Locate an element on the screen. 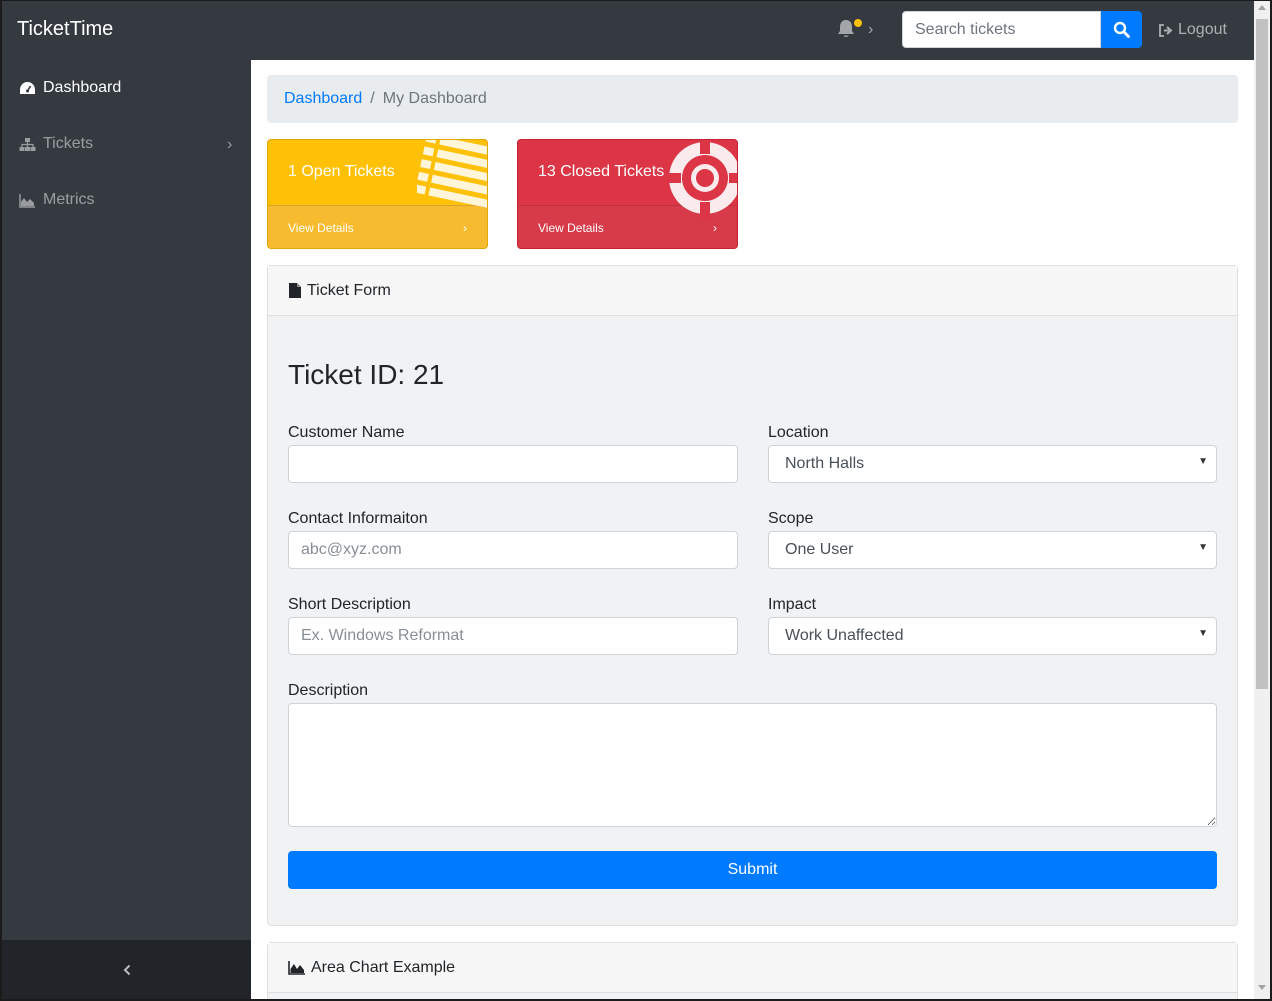 This screenshot has height=1001, width=1272. search-input is located at coordinates (1001, 29).